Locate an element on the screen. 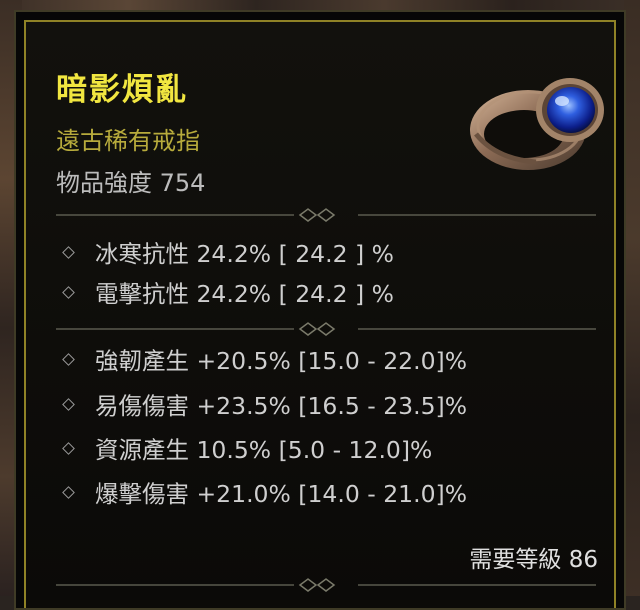  affix-stat: 易傷傷害 +23.5% [16.5 - 23.5]% is located at coordinates (263, 404).